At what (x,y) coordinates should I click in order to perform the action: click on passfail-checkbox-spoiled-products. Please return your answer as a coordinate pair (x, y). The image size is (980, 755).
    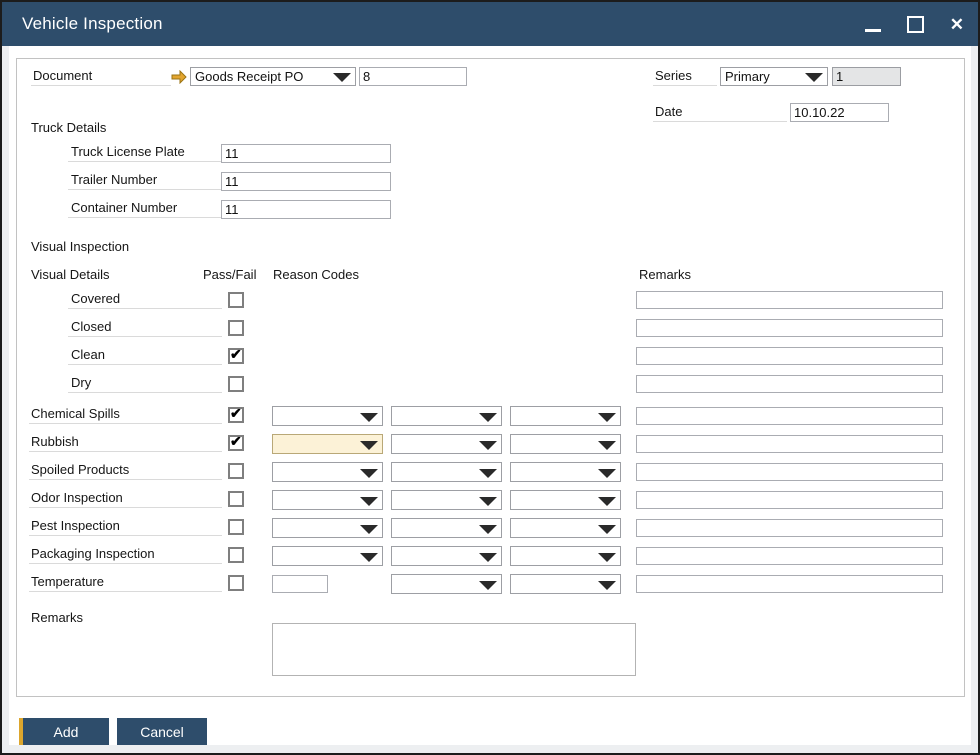
    Looking at the image, I should click on (236, 471).